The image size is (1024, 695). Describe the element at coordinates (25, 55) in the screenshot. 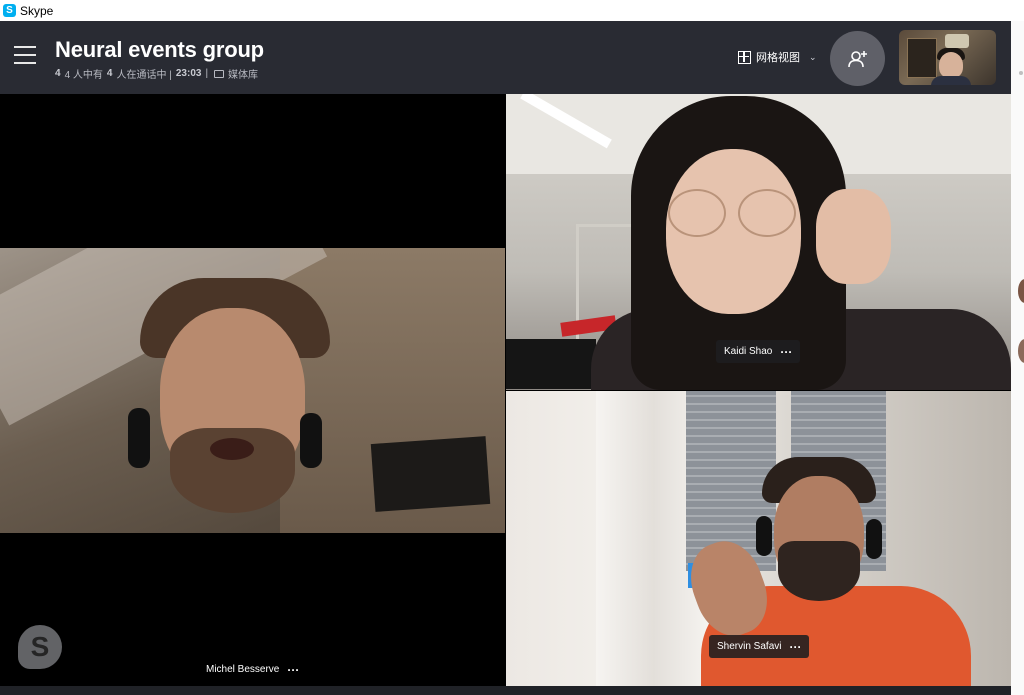

I see `menu-icon` at that location.